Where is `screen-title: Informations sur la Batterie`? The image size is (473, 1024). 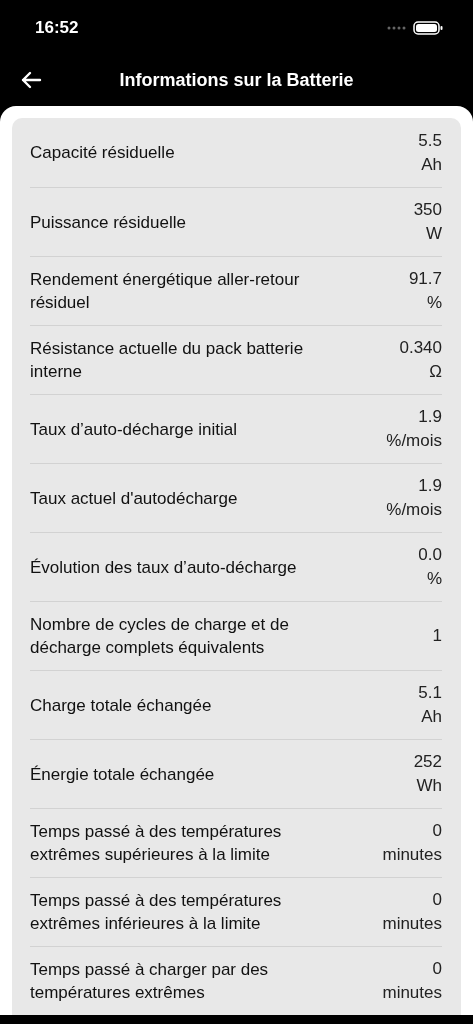 screen-title: Informations sur la Batterie is located at coordinates (236, 80).